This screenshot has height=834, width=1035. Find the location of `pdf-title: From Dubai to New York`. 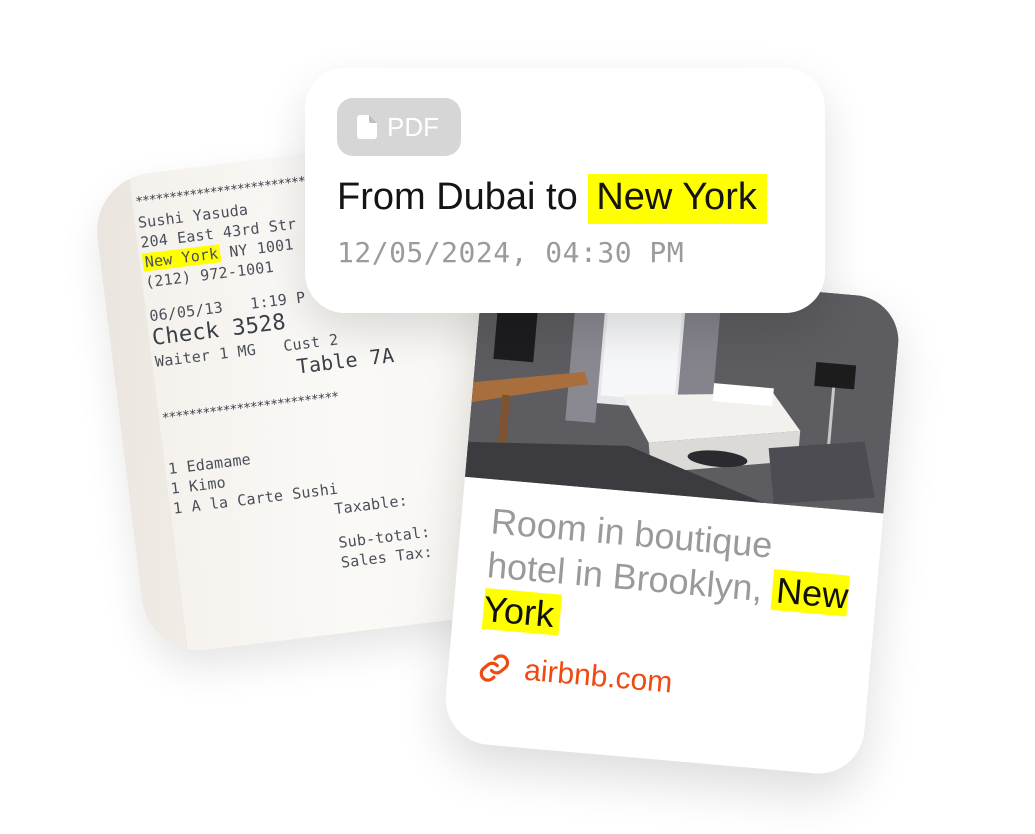

pdf-title: From Dubai to New York is located at coordinates (552, 199).